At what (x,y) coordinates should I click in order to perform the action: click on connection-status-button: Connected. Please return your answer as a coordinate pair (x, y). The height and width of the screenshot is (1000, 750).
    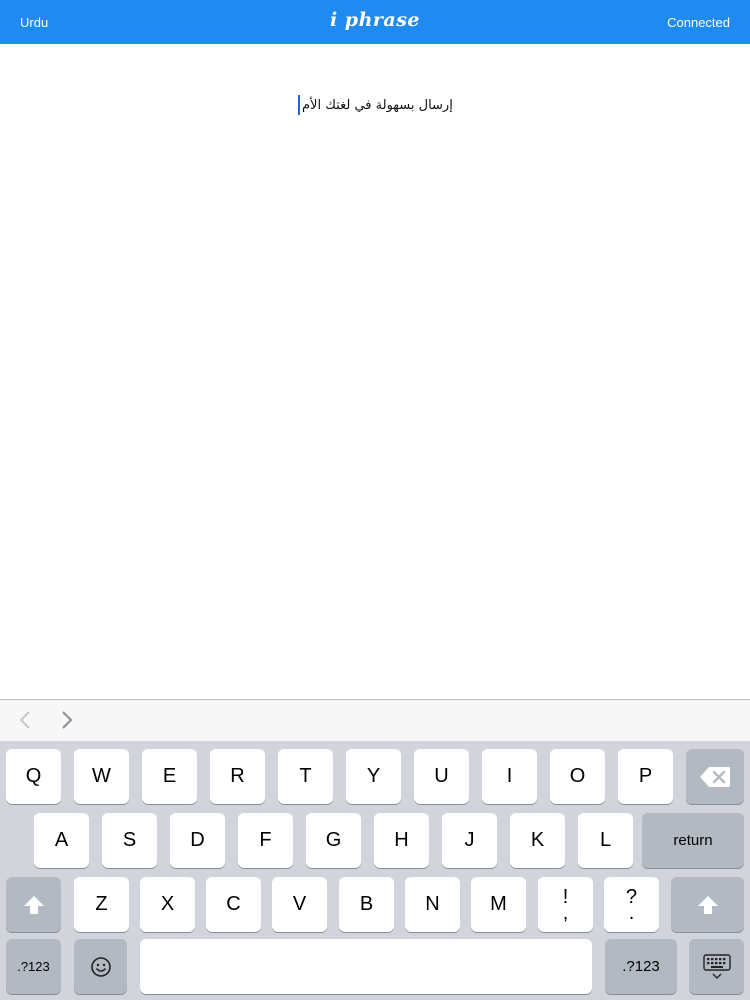
    Looking at the image, I should click on (698, 22).